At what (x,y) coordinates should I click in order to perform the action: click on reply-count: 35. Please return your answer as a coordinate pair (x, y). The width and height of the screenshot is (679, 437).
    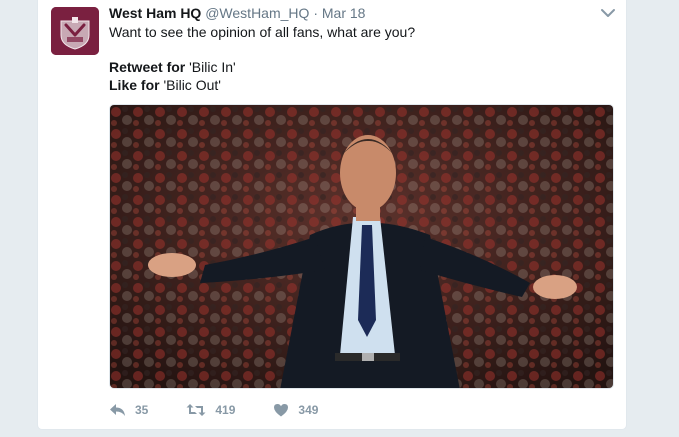
    Looking at the image, I should click on (142, 410).